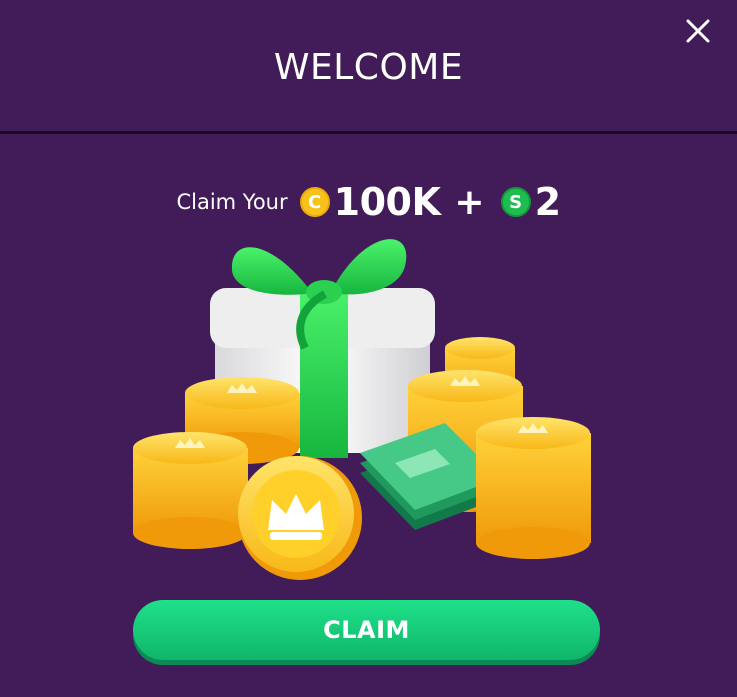  What do you see at coordinates (698, 31) in the screenshot?
I see `close-icon` at bounding box center [698, 31].